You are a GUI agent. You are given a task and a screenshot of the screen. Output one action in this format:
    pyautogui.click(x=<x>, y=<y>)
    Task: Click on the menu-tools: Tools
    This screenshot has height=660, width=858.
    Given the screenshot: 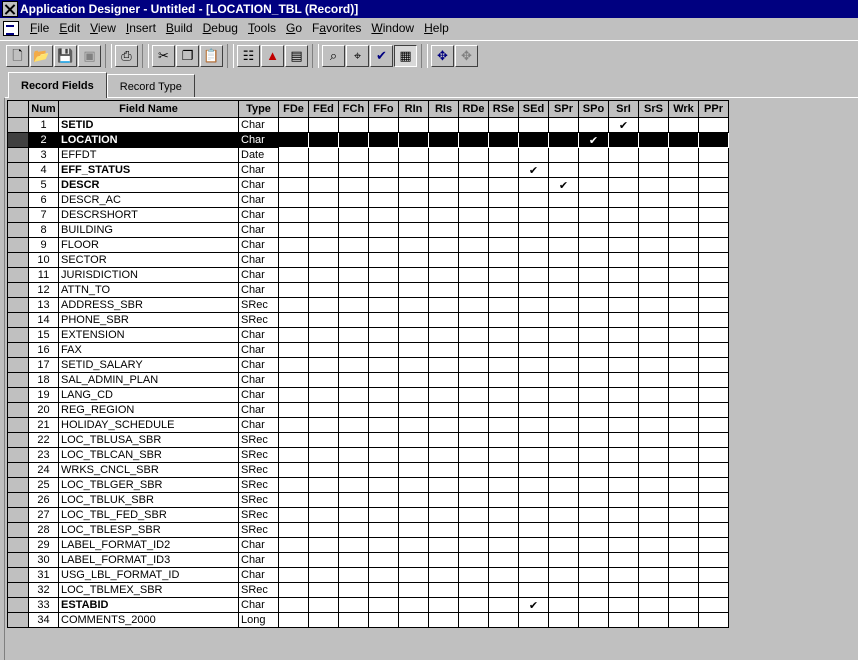 What is the action you would take?
    pyautogui.click(x=262, y=28)
    